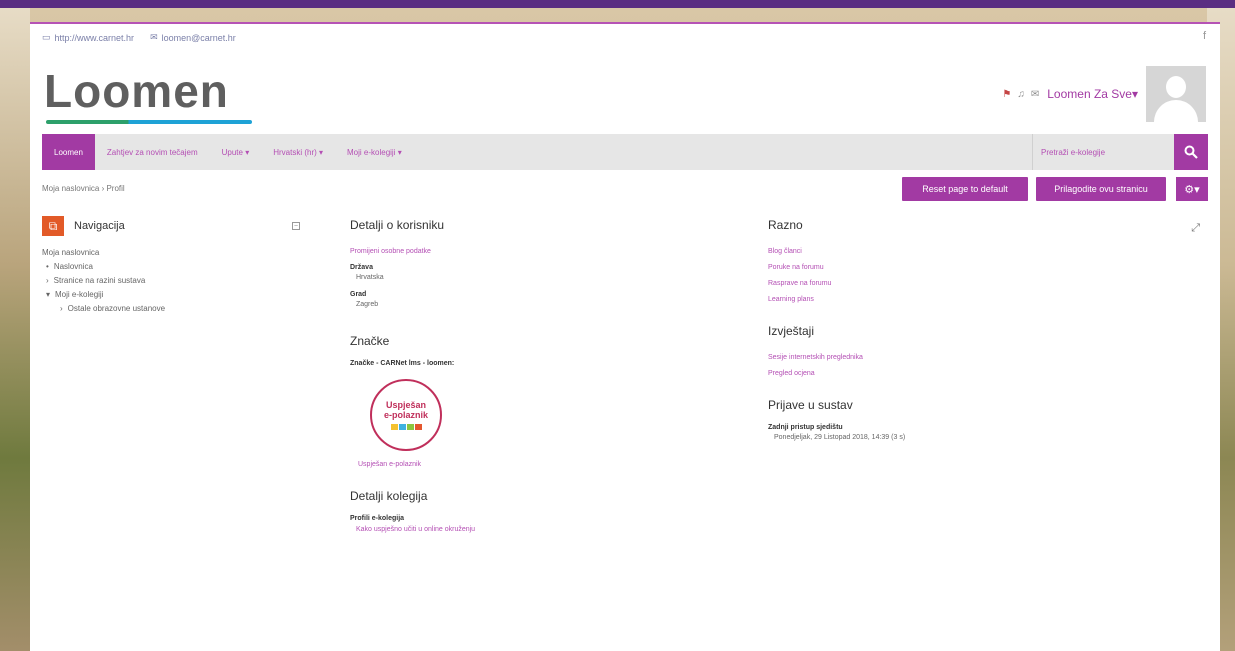  Describe the element at coordinates (958, 374) in the screenshot. I see `grades-overview-link: Pregled ocjena` at that location.